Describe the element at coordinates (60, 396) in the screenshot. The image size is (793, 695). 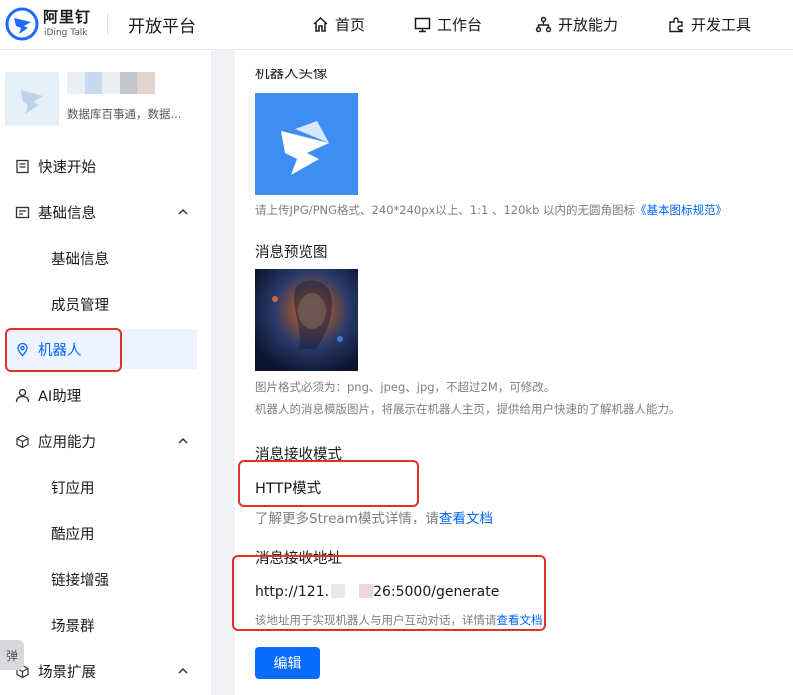
I see `sidebar-item-label: AI助理` at that location.